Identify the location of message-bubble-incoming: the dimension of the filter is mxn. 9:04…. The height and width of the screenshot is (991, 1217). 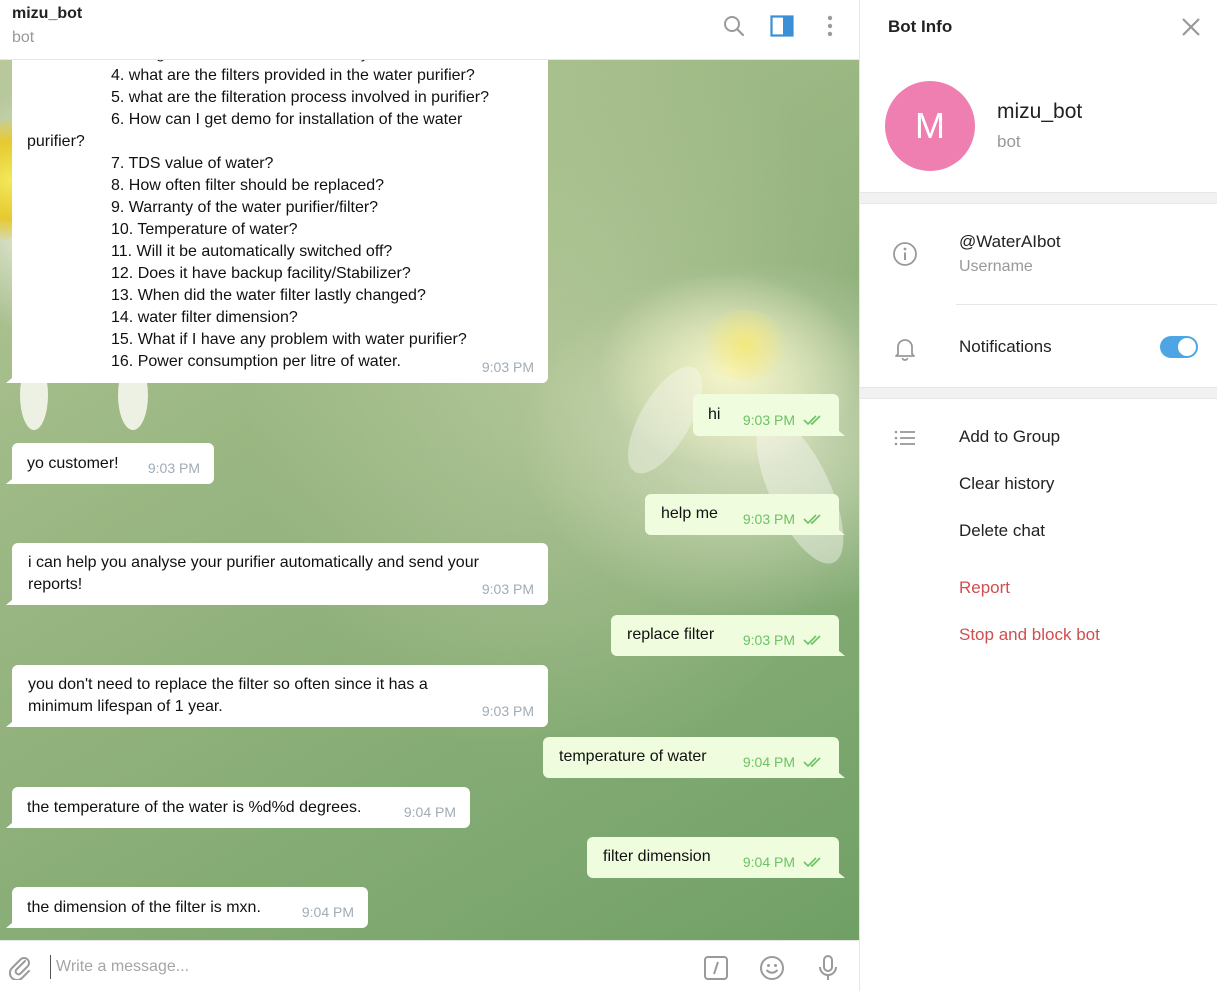
(187, 907).